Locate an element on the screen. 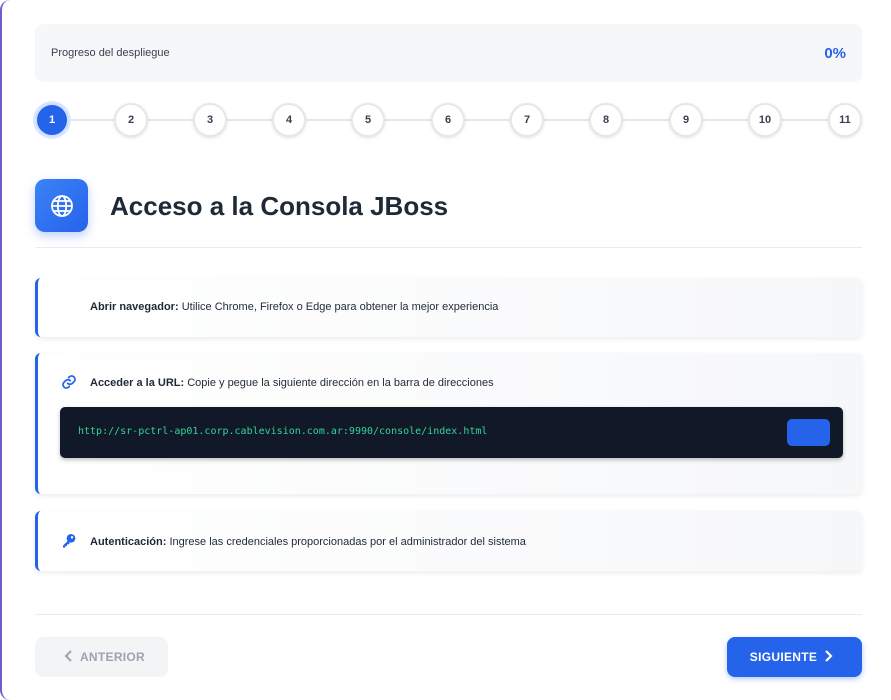  link-icon is located at coordinates (69, 382).